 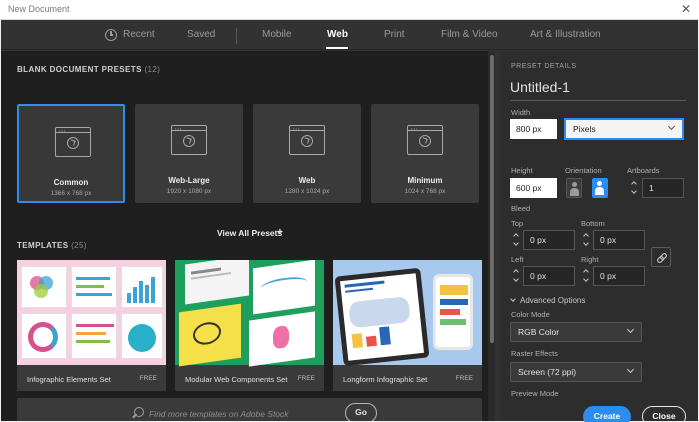 What do you see at coordinates (549, 240) in the screenshot?
I see `bleed-top-field: 0 px` at bounding box center [549, 240].